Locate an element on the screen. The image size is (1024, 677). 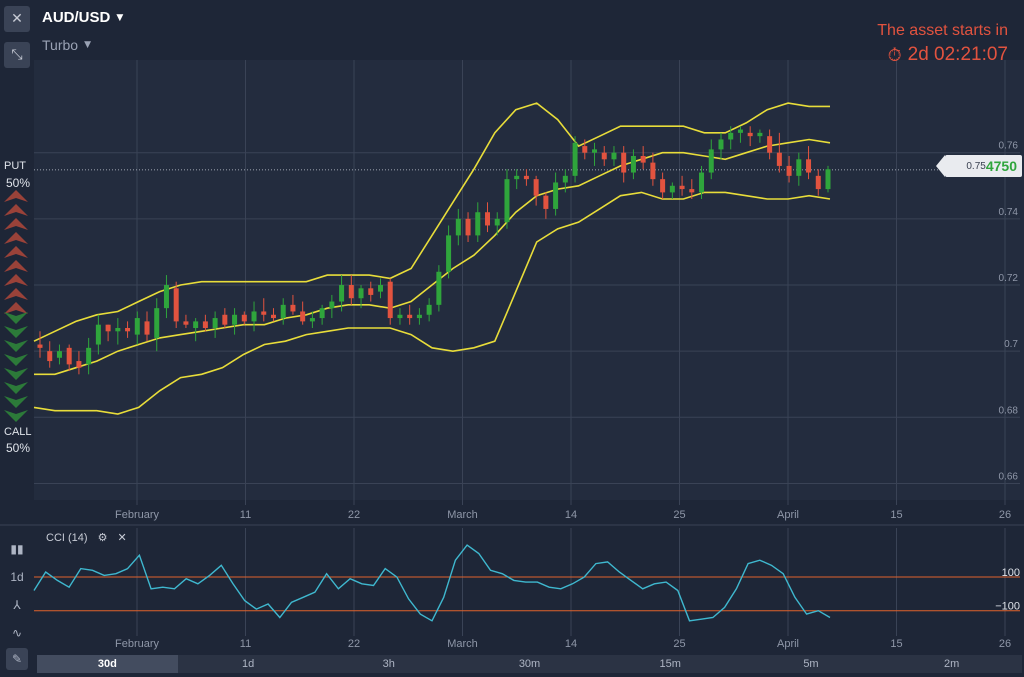
timeframe-option: 15m is located at coordinates (670, 664).